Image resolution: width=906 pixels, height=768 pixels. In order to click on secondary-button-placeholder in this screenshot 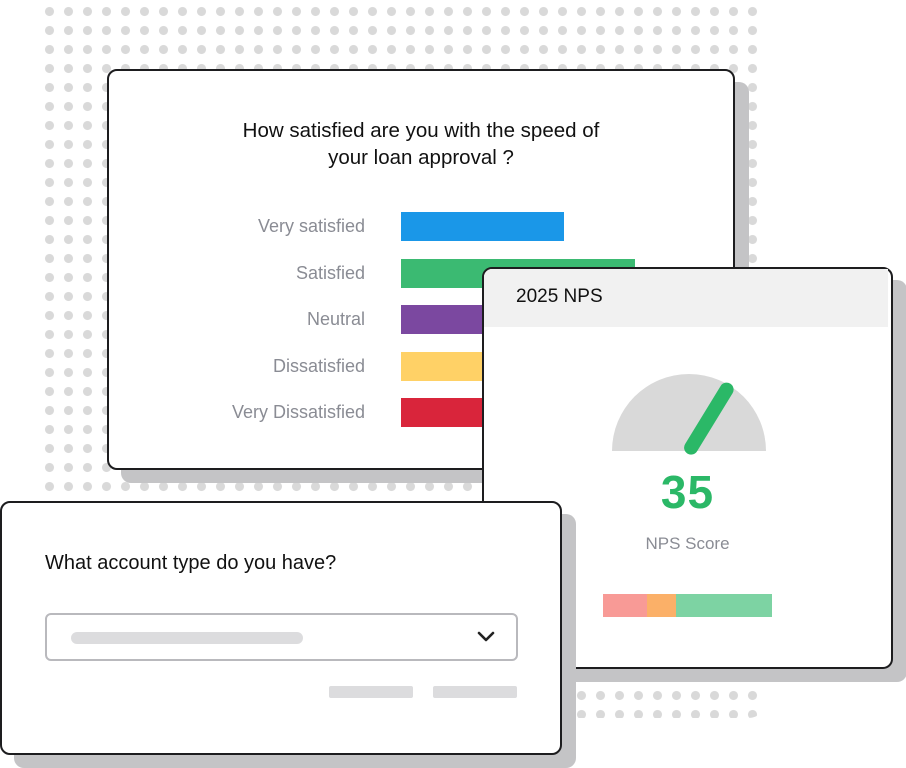, I will do `click(371, 692)`.